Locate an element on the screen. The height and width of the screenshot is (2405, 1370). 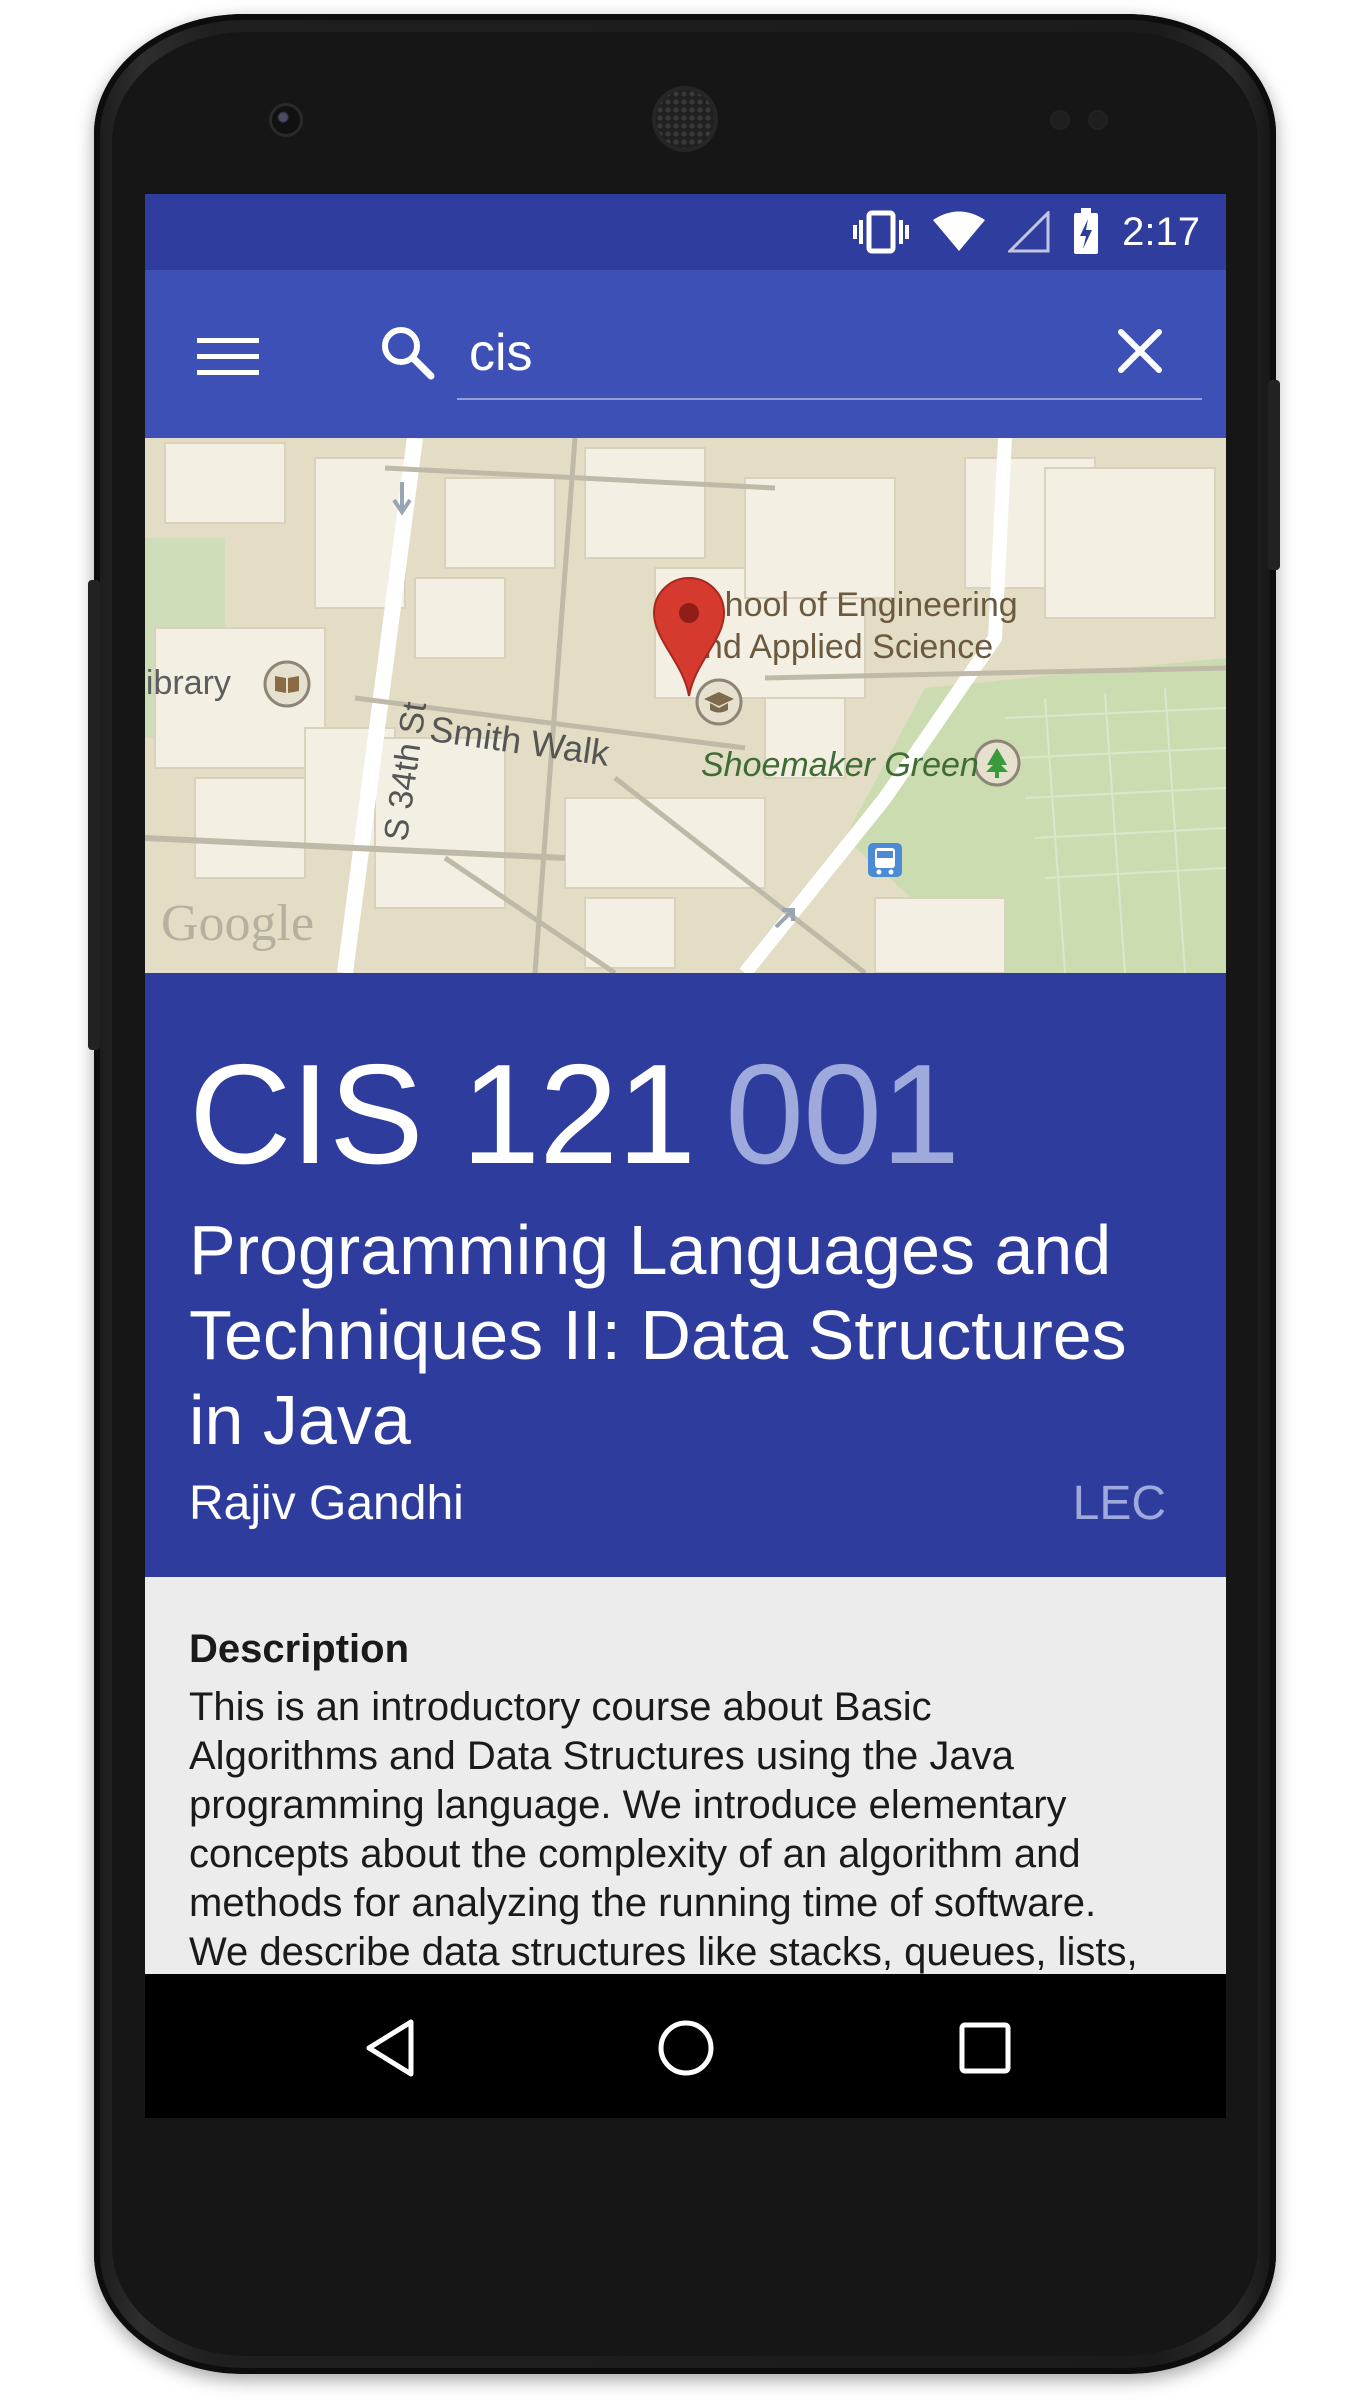
book-icon is located at coordinates (287, 684).